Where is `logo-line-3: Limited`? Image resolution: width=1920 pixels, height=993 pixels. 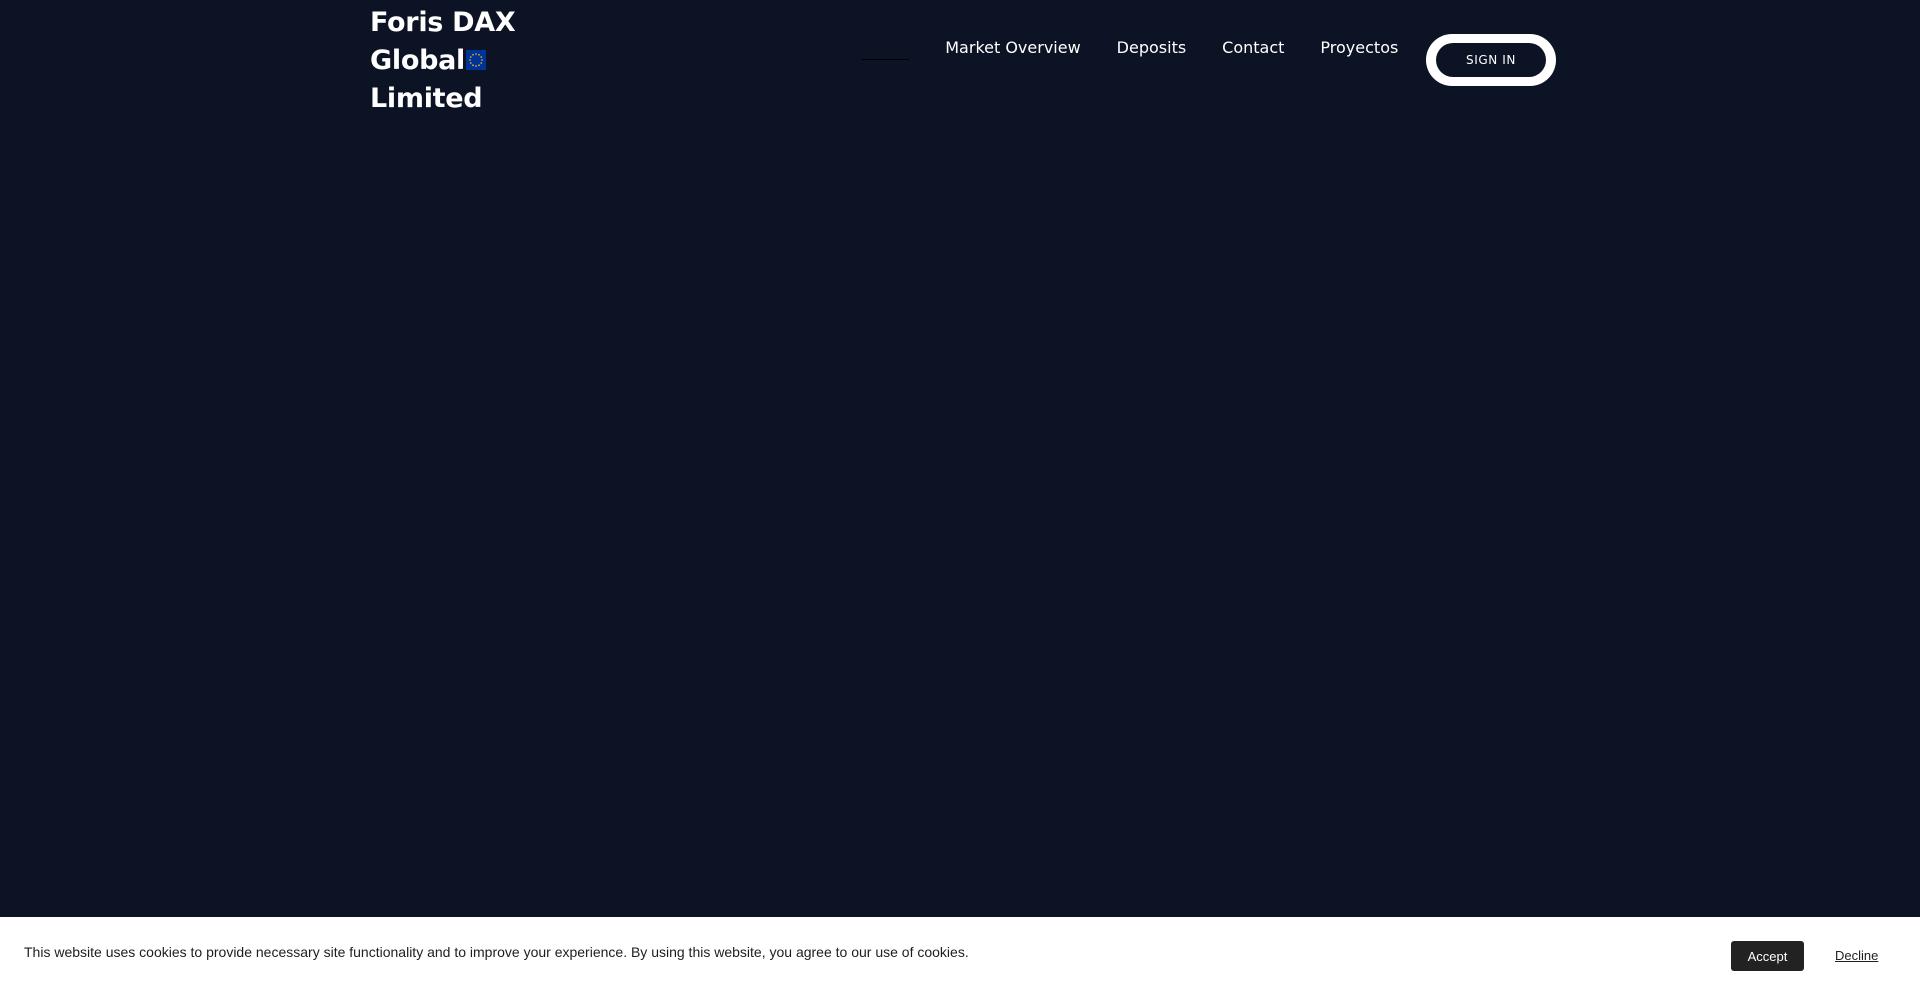
logo-line-3: Limited is located at coordinates (426, 98).